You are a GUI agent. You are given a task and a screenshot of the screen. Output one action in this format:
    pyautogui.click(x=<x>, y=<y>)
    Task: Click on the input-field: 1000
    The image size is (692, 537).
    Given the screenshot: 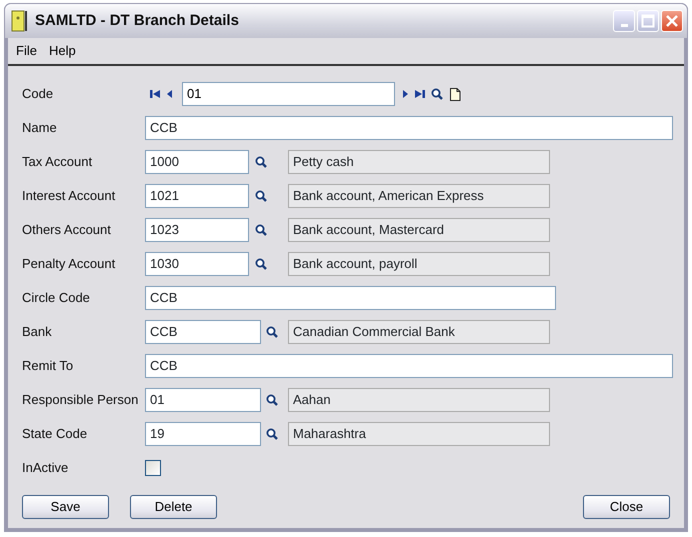 What is the action you would take?
    pyautogui.click(x=197, y=162)
    